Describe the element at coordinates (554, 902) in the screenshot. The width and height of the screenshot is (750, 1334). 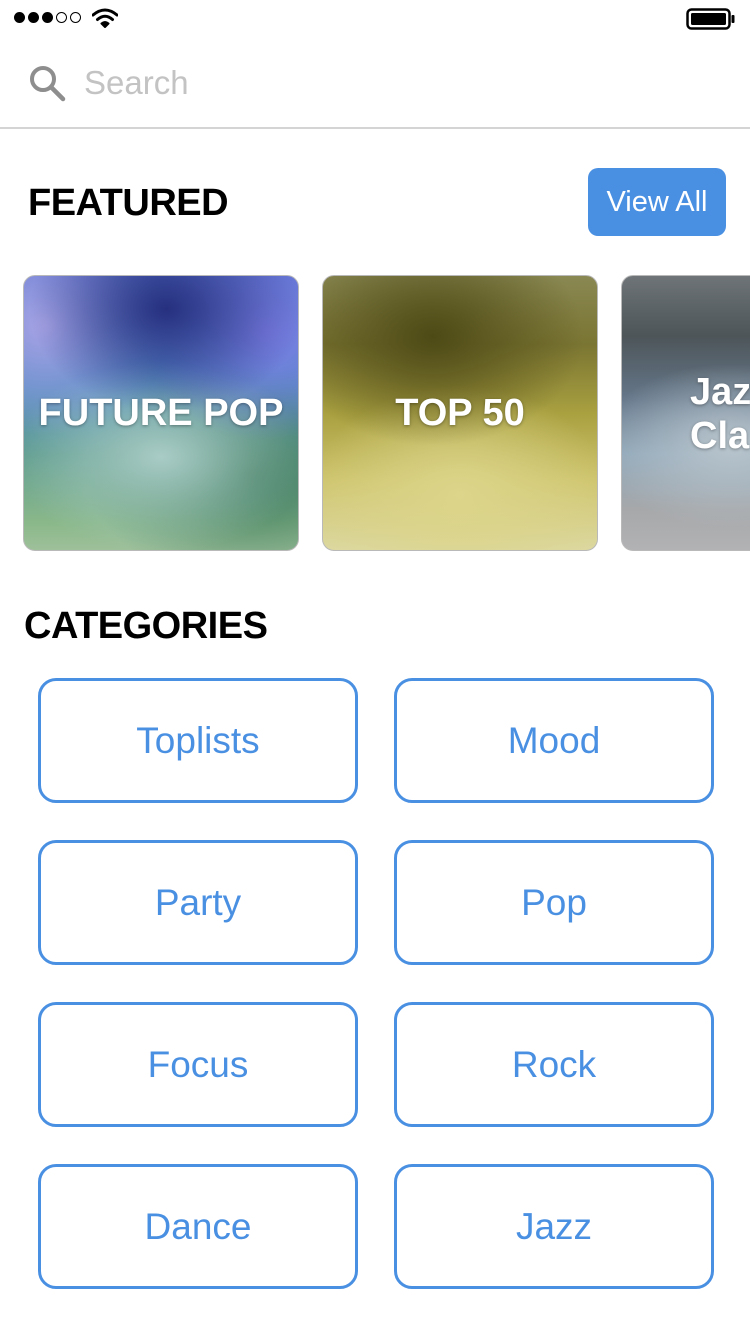
I see `category-button-pop: Pop` at that location.